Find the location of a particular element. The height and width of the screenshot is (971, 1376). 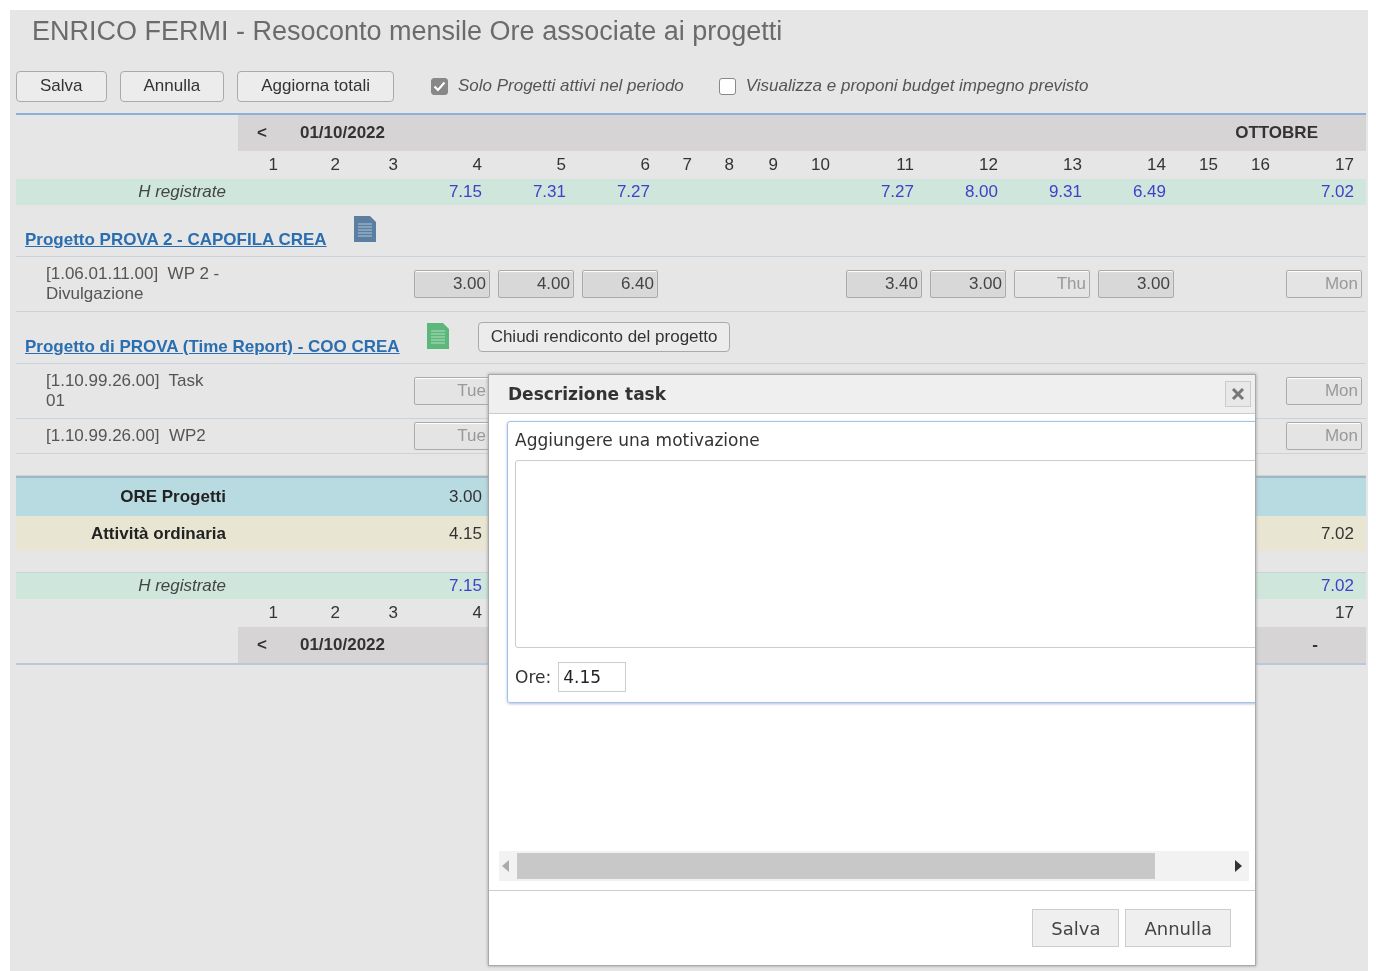

month-label: OTTOBRE is located at coordinates (1276, 133).